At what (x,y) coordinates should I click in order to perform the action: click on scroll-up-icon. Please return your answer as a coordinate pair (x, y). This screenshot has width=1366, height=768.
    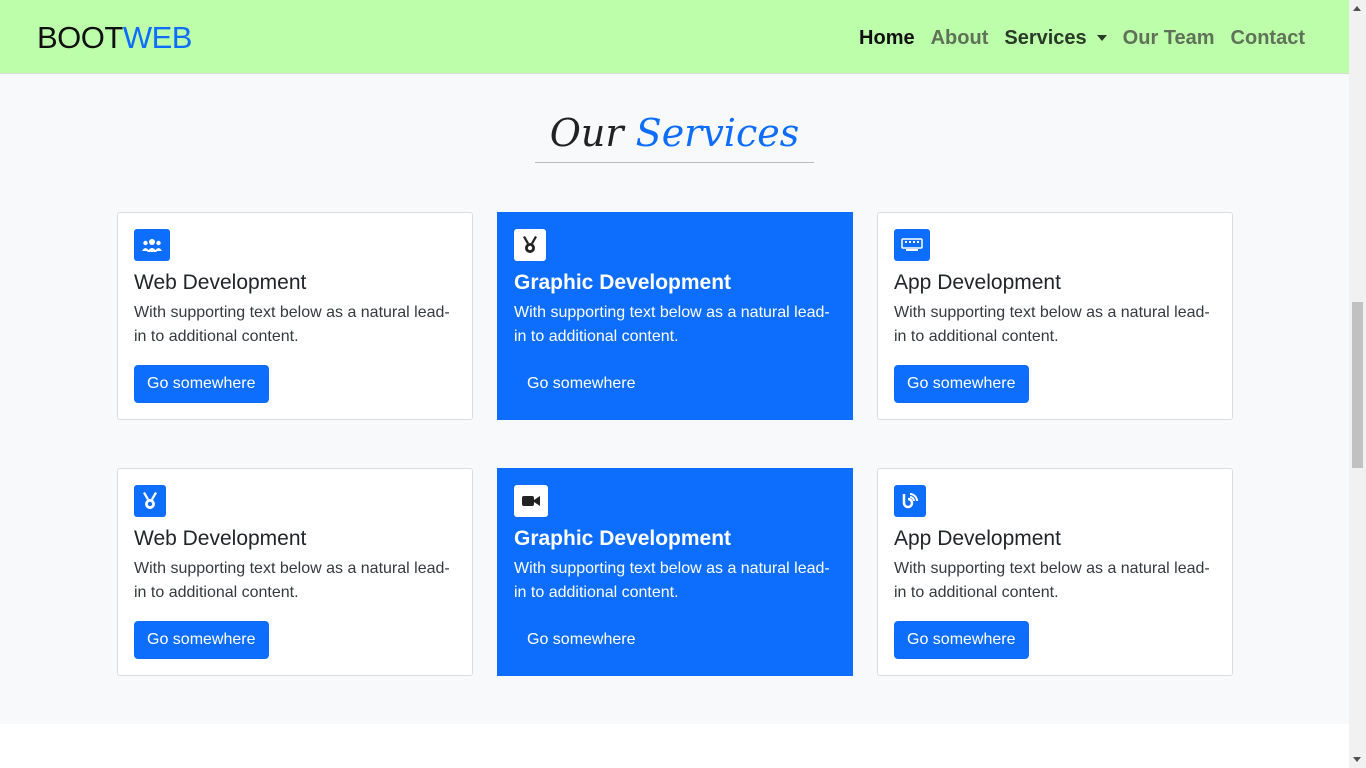
    Looking at the image, I should click on (1357, 8).